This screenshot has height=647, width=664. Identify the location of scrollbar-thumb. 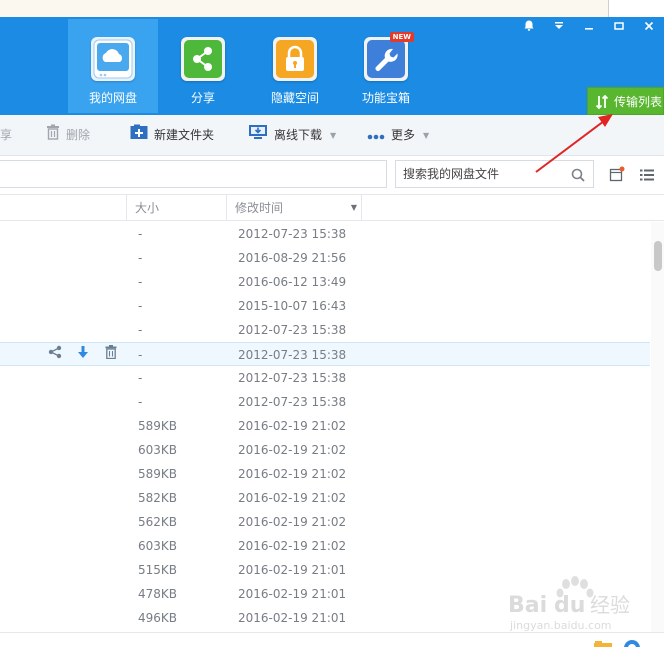
(658, 256).